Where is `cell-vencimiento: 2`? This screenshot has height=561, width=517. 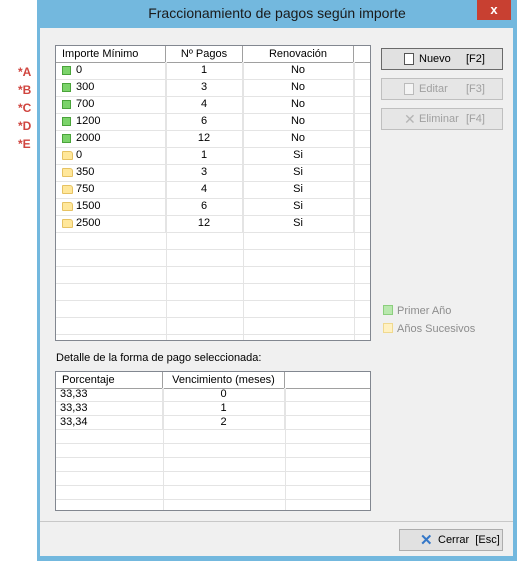
cell-vencimiento: 2 is located at coordinates (224, 422).